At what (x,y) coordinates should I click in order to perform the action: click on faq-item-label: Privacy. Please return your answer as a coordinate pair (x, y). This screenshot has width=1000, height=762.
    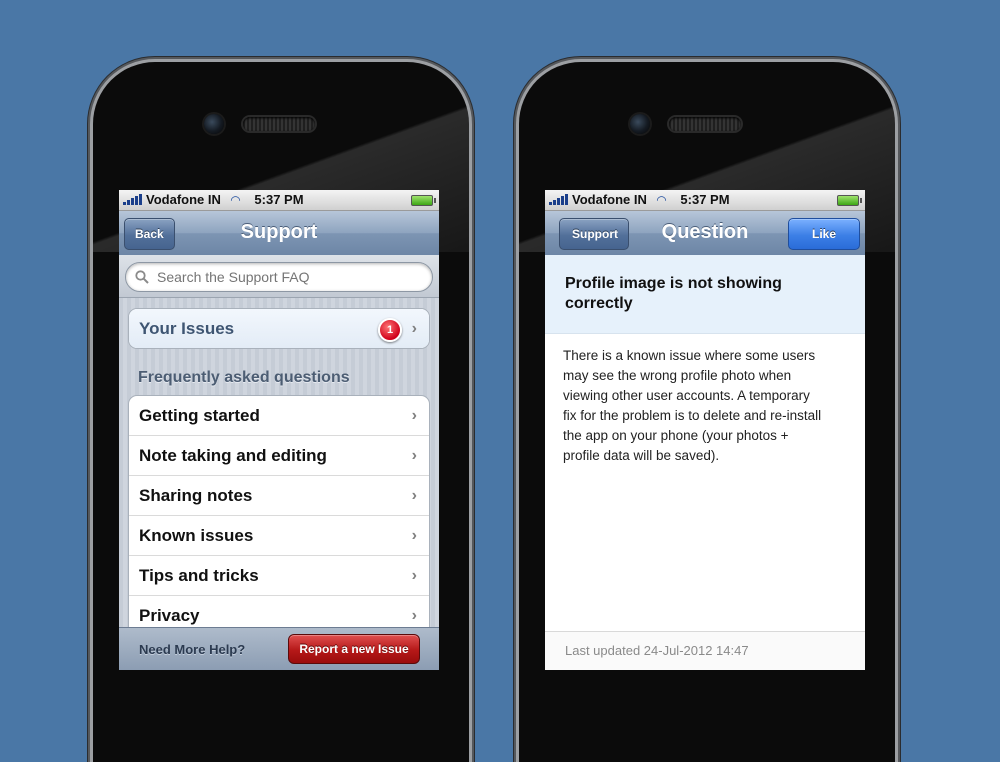
    Looking at the image, I should click on (169, 615).